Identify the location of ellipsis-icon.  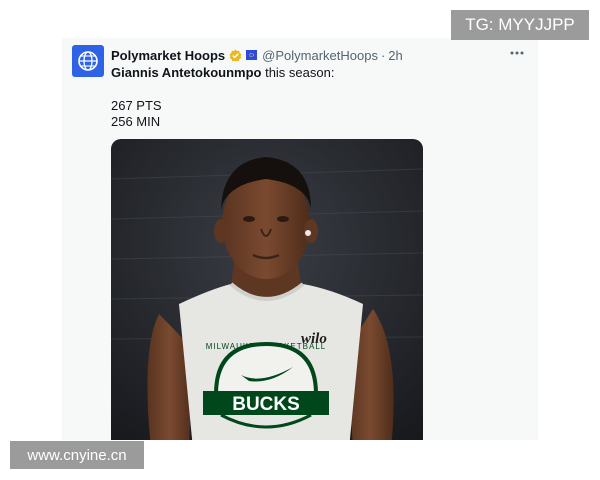
(517, 53).